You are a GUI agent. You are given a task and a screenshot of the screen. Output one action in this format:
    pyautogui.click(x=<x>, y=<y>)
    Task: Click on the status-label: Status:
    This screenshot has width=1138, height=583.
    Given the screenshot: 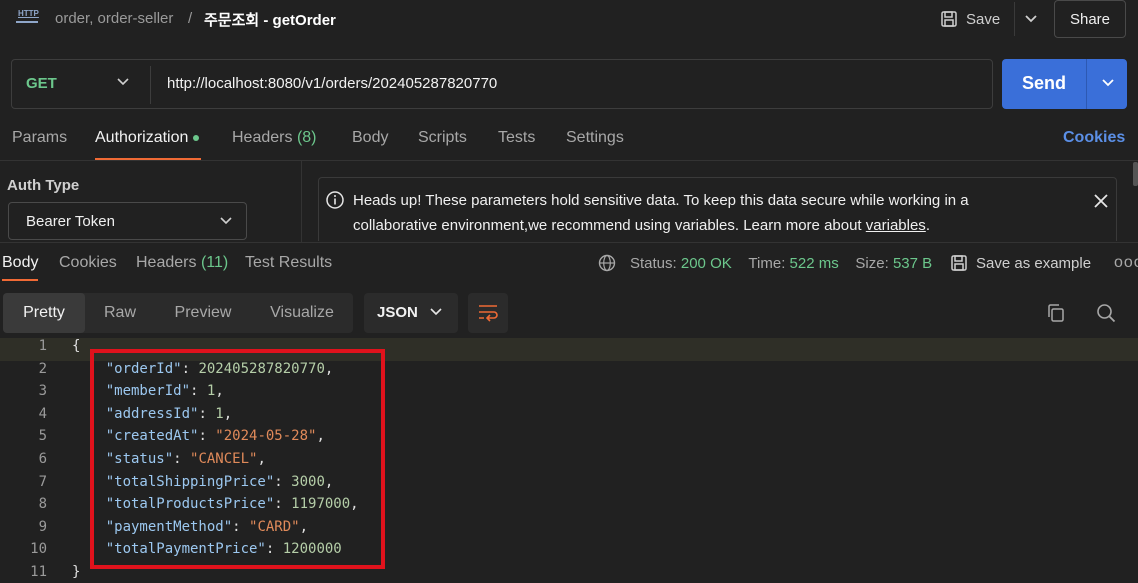 What is the action you would take?
    pyautogui.click(x=653, y=263)
    